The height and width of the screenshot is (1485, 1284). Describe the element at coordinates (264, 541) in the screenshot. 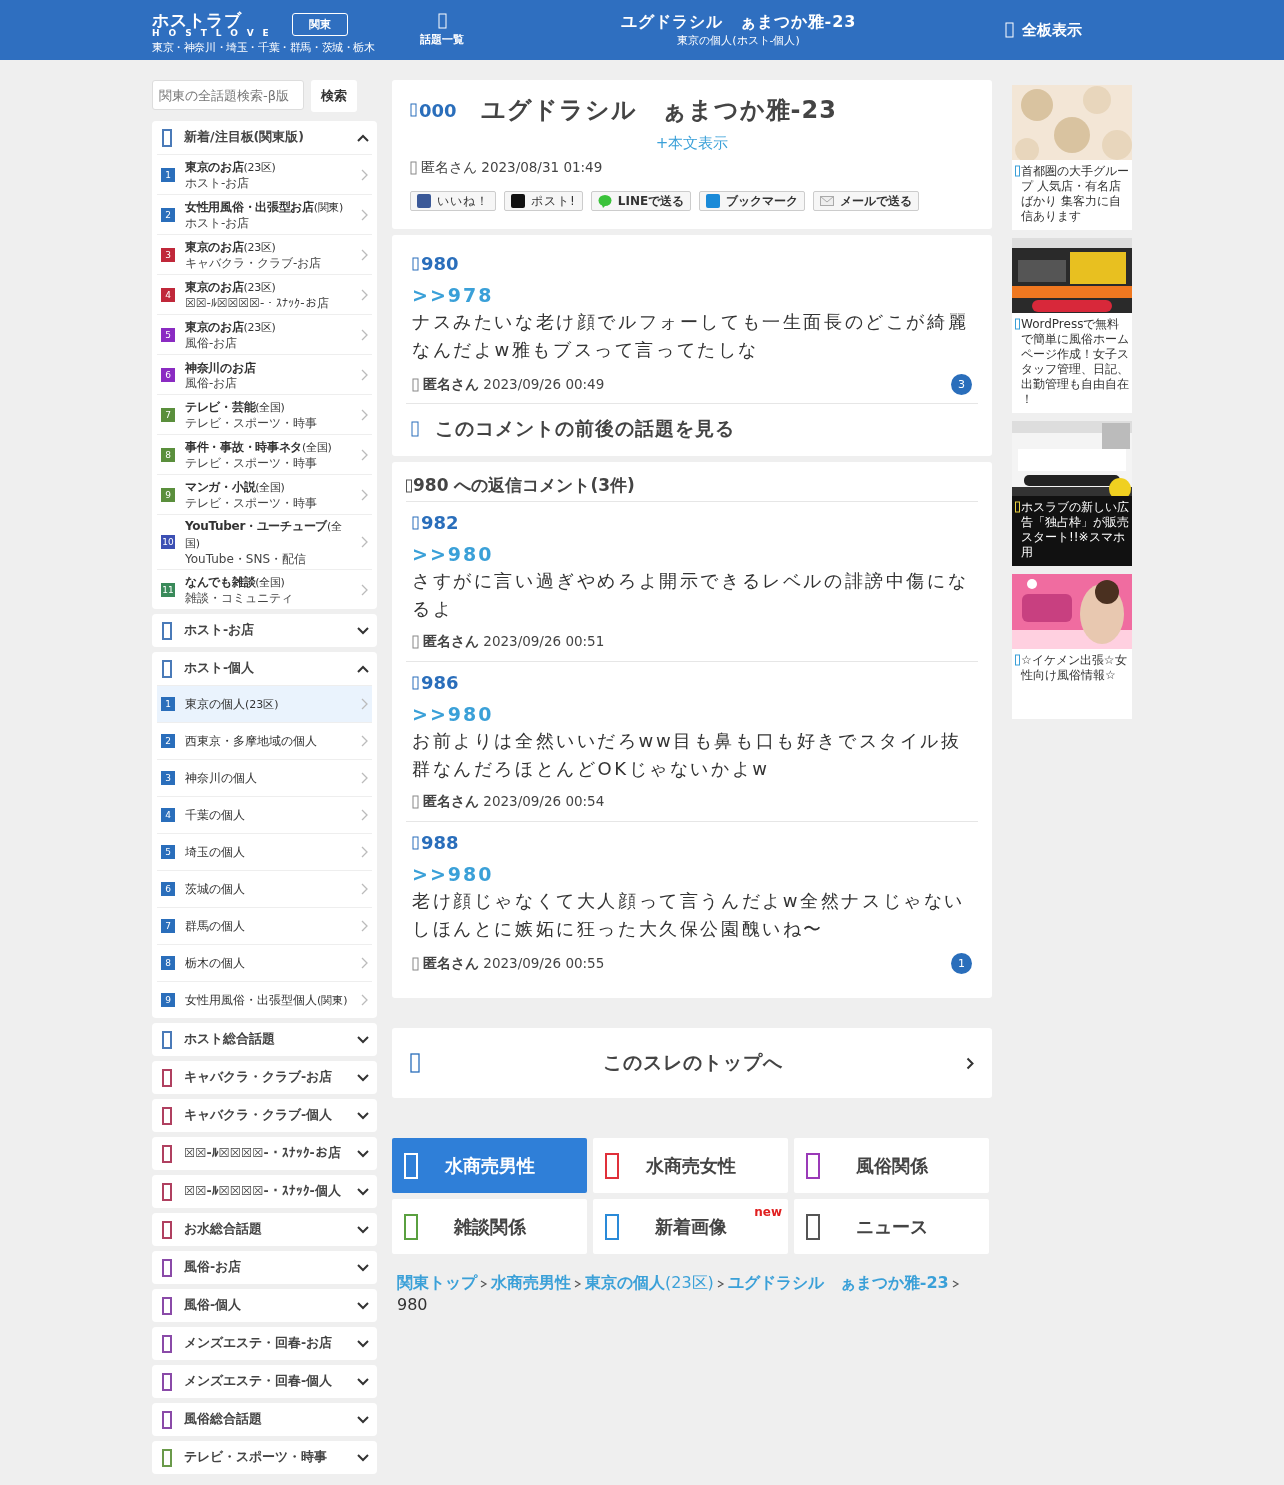

I see `board-item: 10 YouTuber・ユーチューブ(全国) YouTube・SNS・配信` at that location.